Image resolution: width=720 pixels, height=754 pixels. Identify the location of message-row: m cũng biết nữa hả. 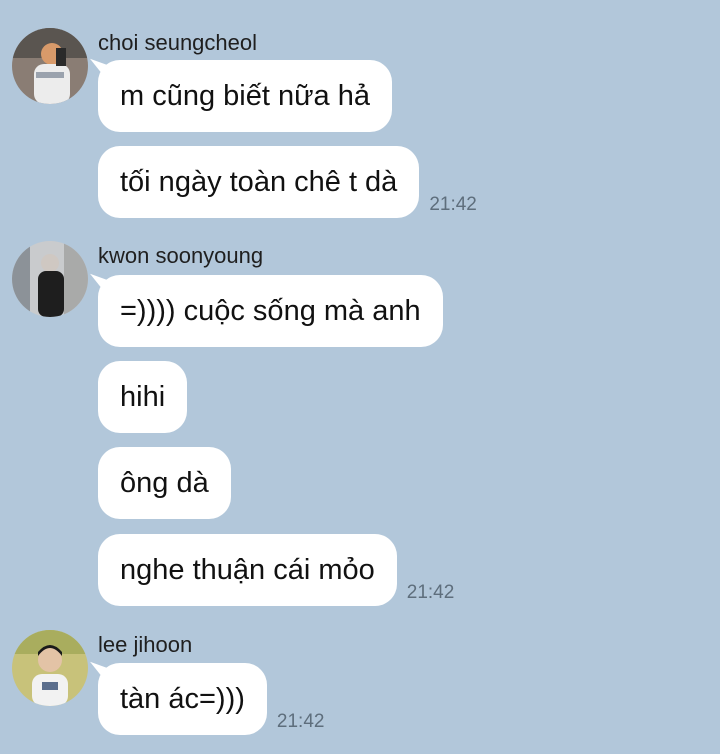
(245, 96).